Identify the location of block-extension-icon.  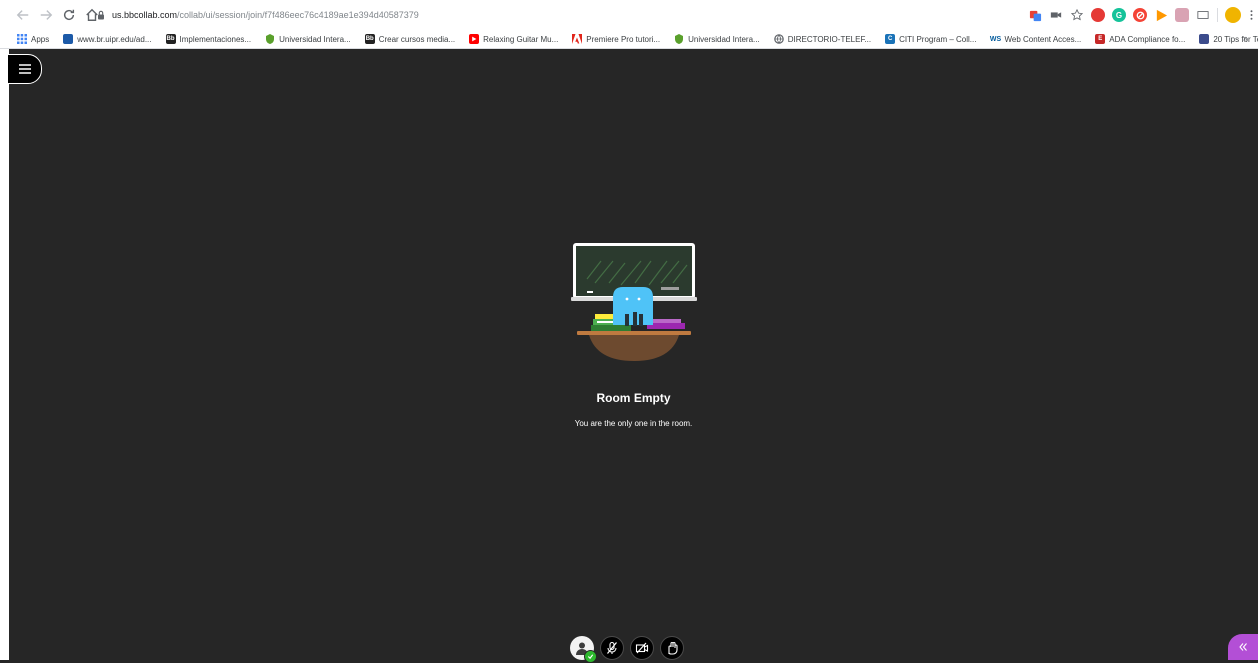
(1140, 15).